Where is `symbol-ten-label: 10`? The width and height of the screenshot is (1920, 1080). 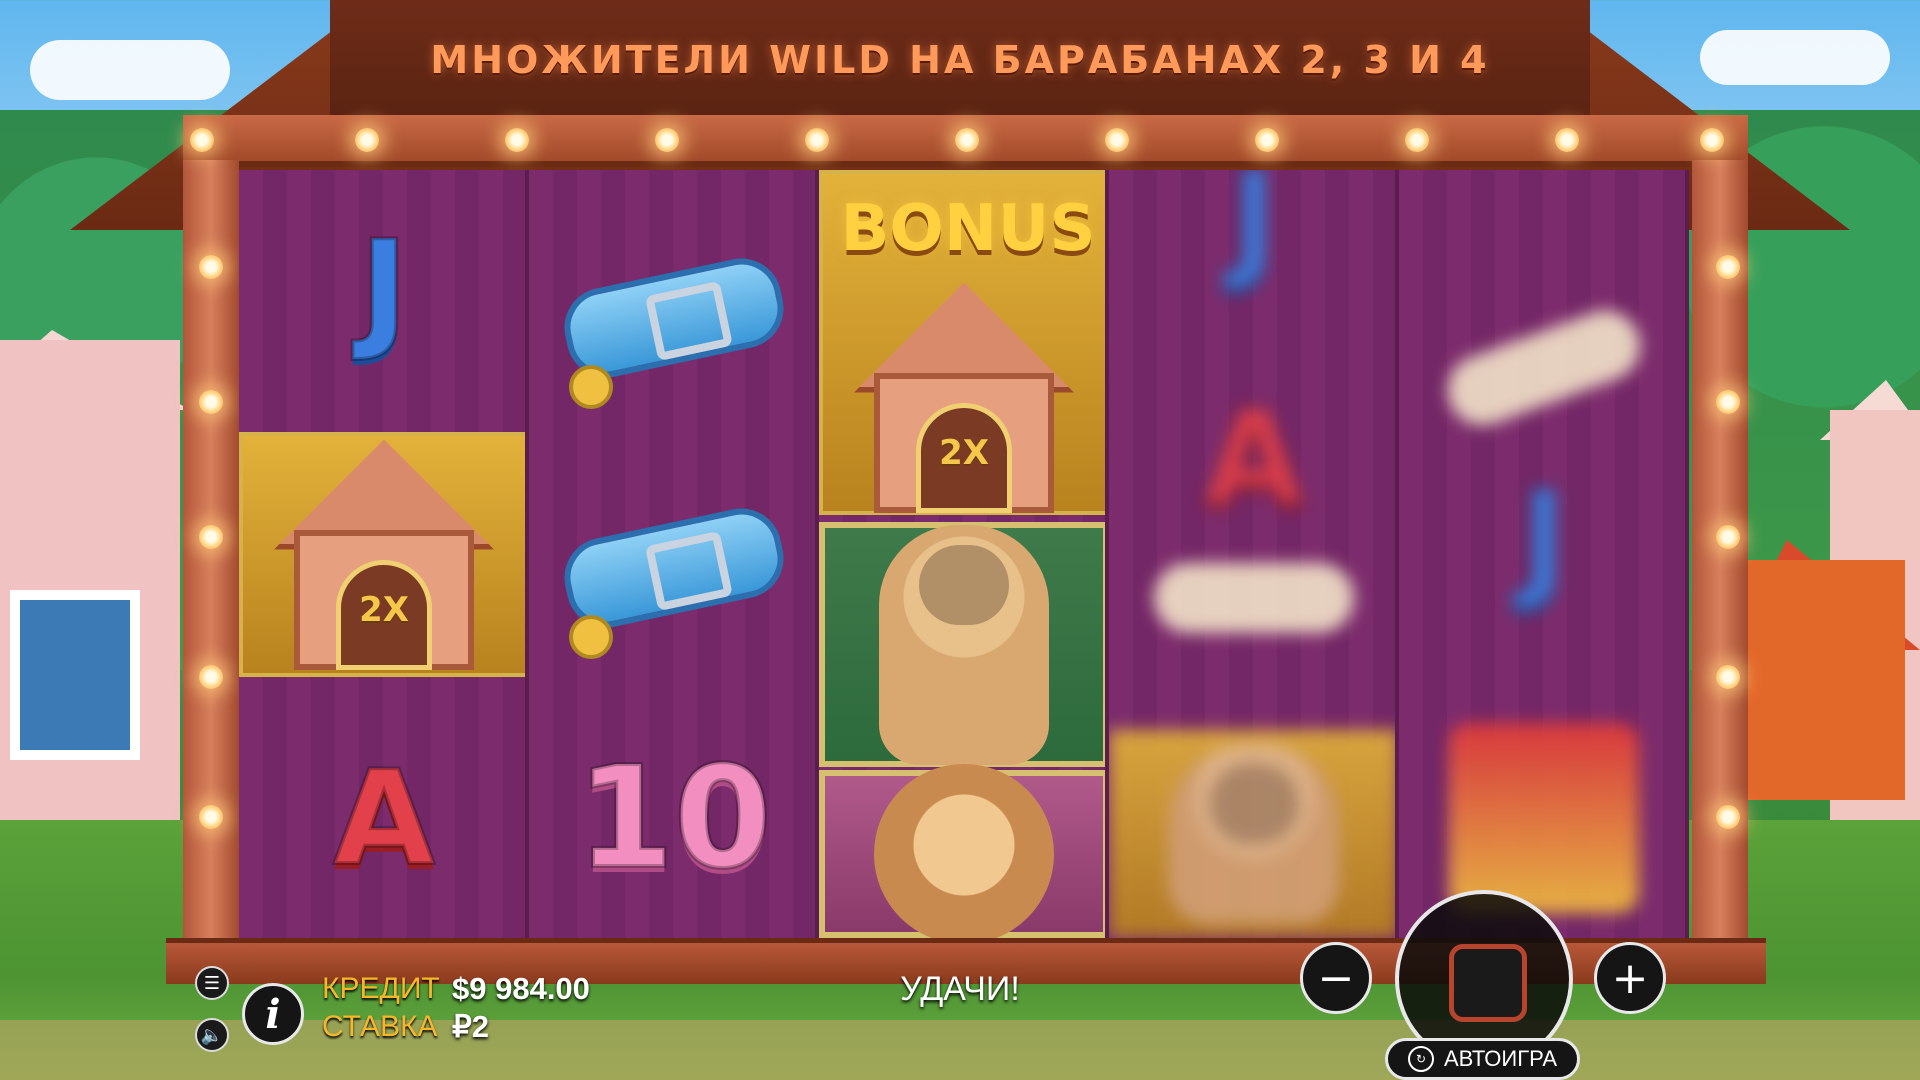
symbol-ten-label: 10 is located at coordinates (674, 818).